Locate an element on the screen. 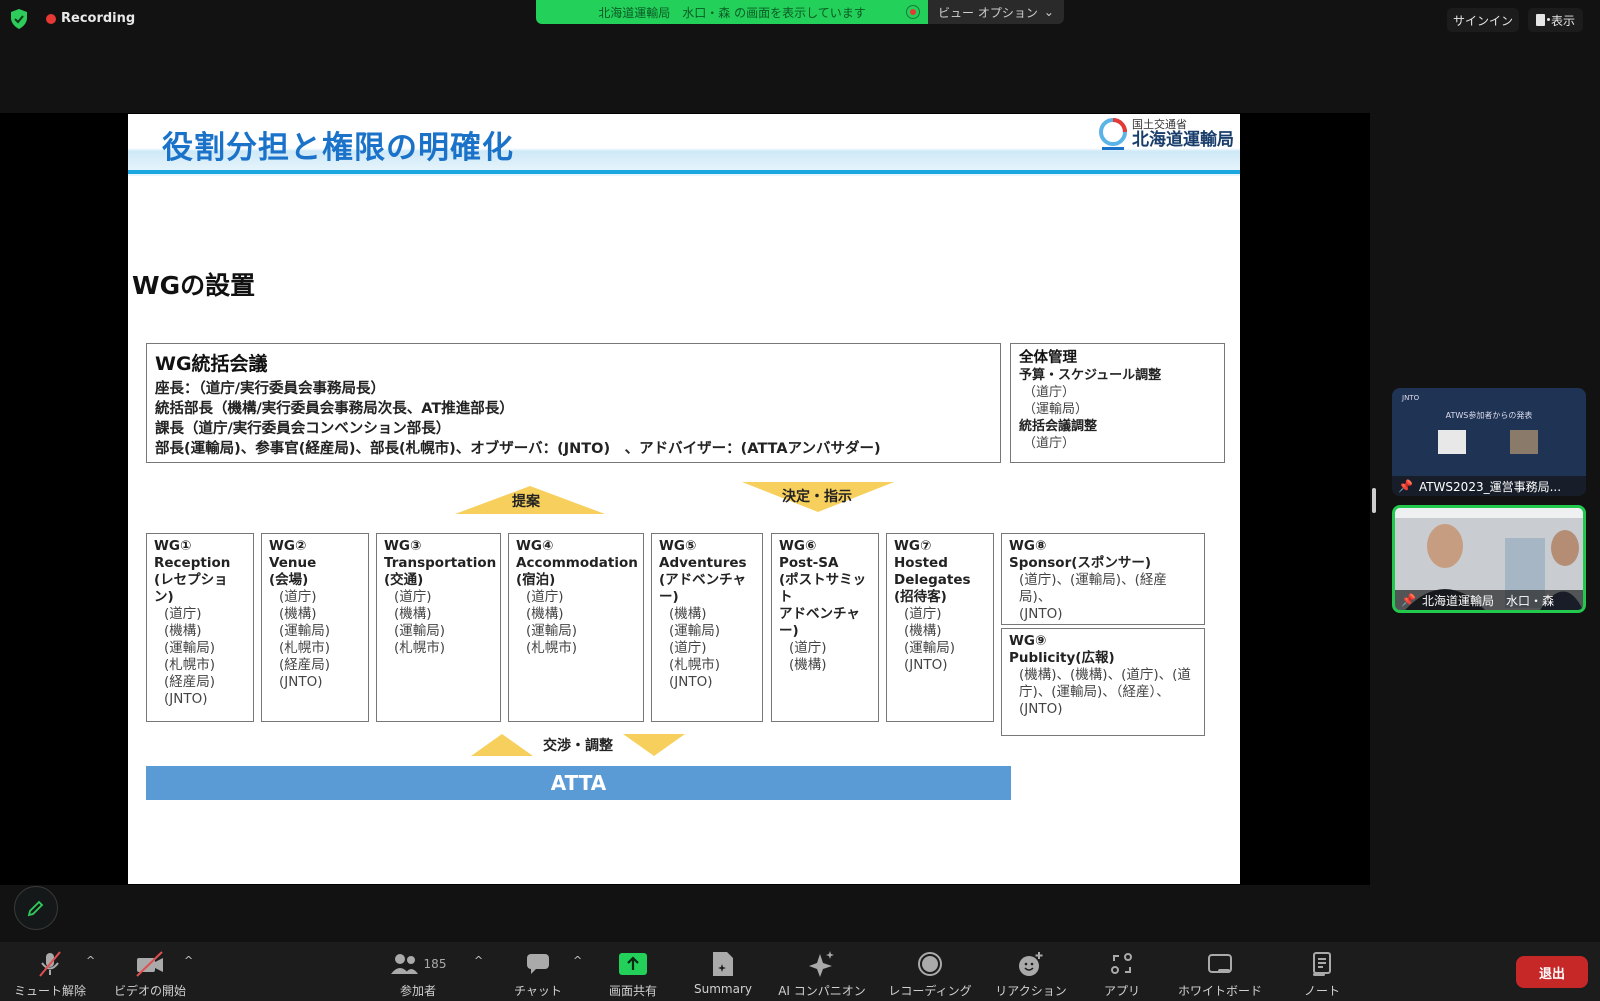  wg-name: Delegates is located at coordinates (932, 580).